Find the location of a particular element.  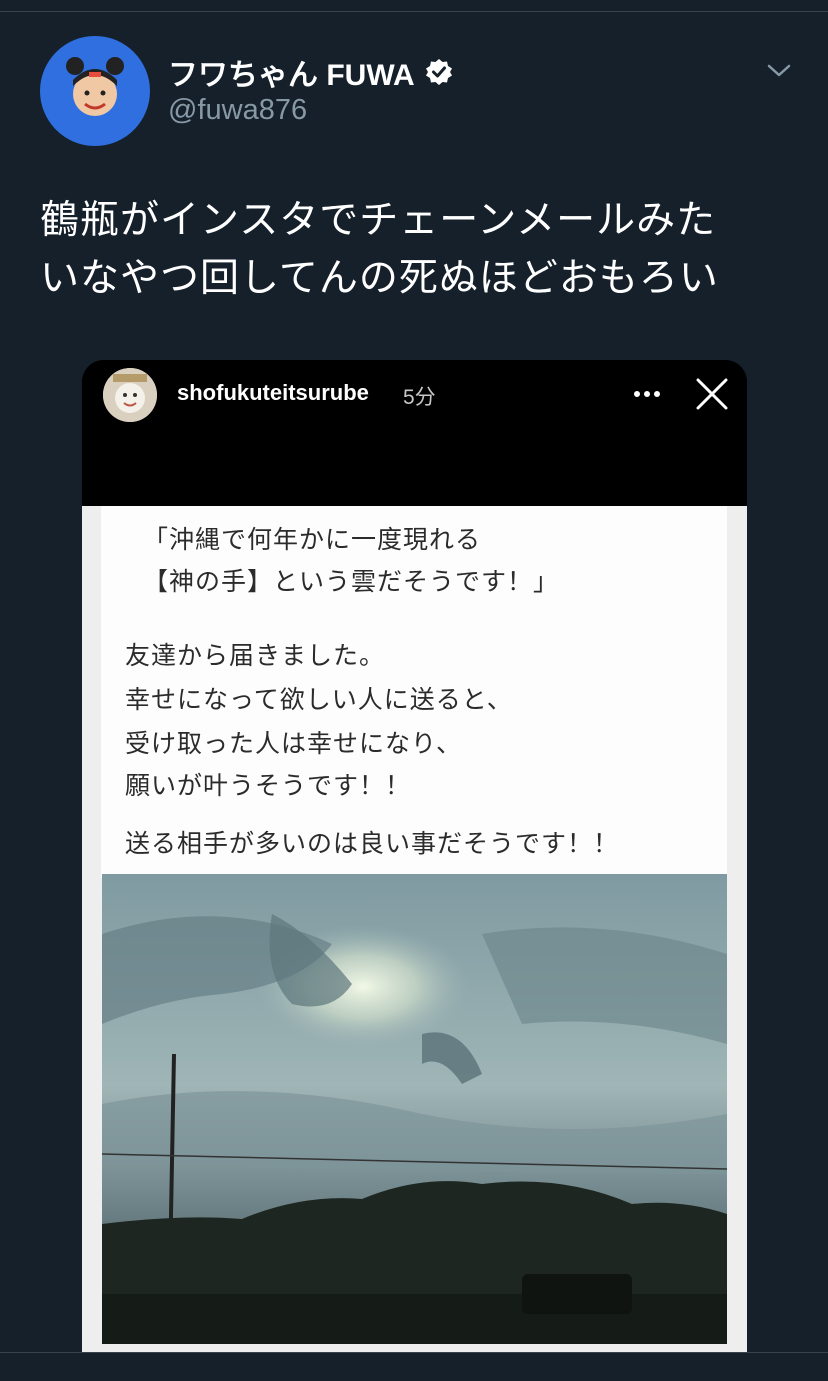

verified-badge-icon is located at coordinates (439, 72).